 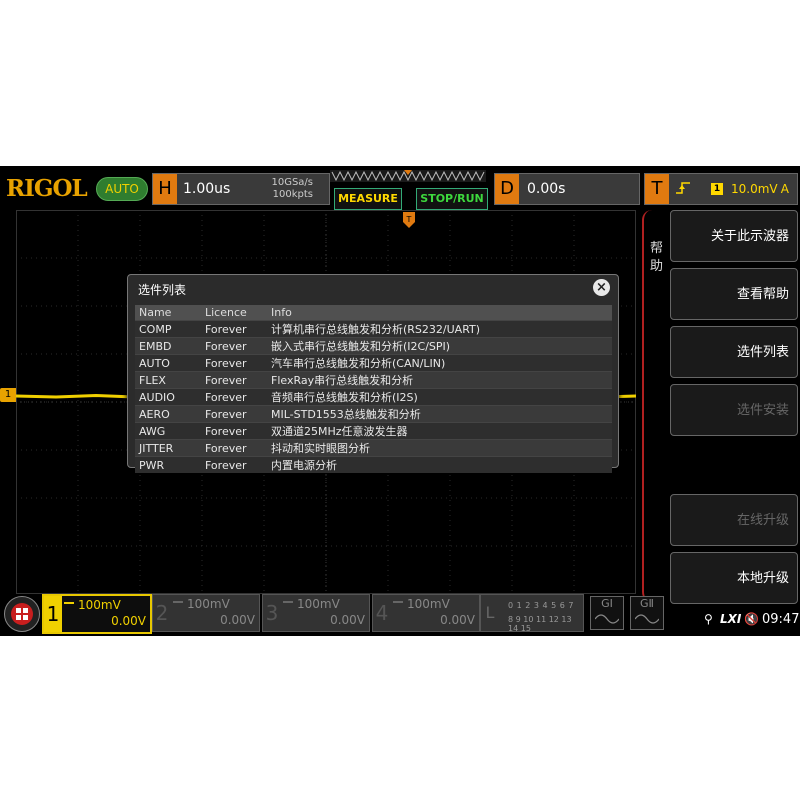 I want to click on channel-3-offset: 0.00V, so click(x=347, y=620).